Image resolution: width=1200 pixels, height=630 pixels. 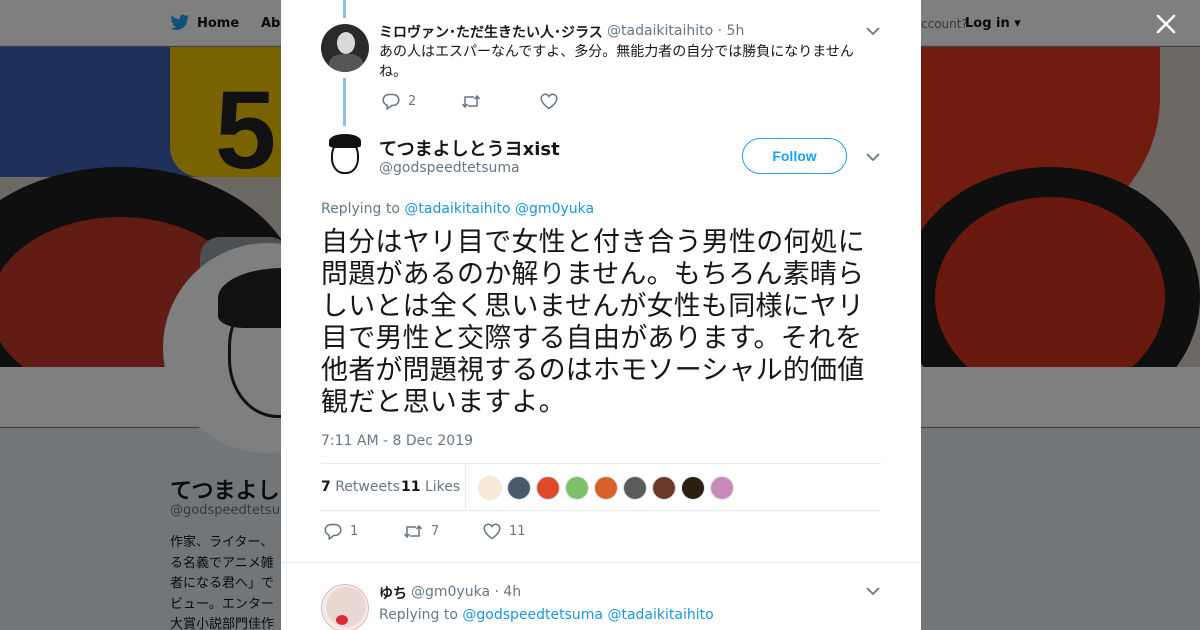 What do you see at coordinates (393, 593) in the screenshot?
I see `tweet-author-name: ゆち` at bounding box center [393, 593].